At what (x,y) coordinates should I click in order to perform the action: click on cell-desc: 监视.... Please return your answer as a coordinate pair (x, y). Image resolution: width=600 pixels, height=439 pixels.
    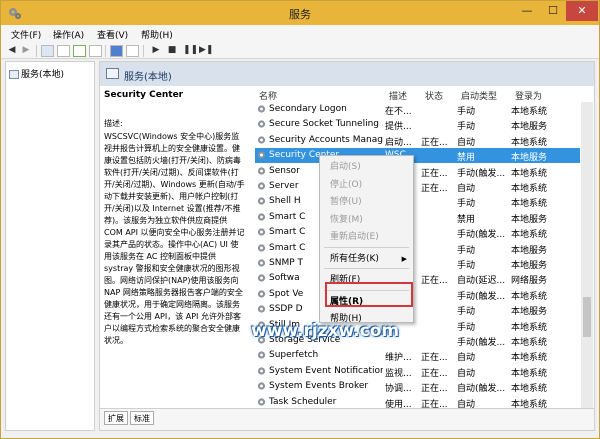
    Looking at the image, I should click on (398, 373).